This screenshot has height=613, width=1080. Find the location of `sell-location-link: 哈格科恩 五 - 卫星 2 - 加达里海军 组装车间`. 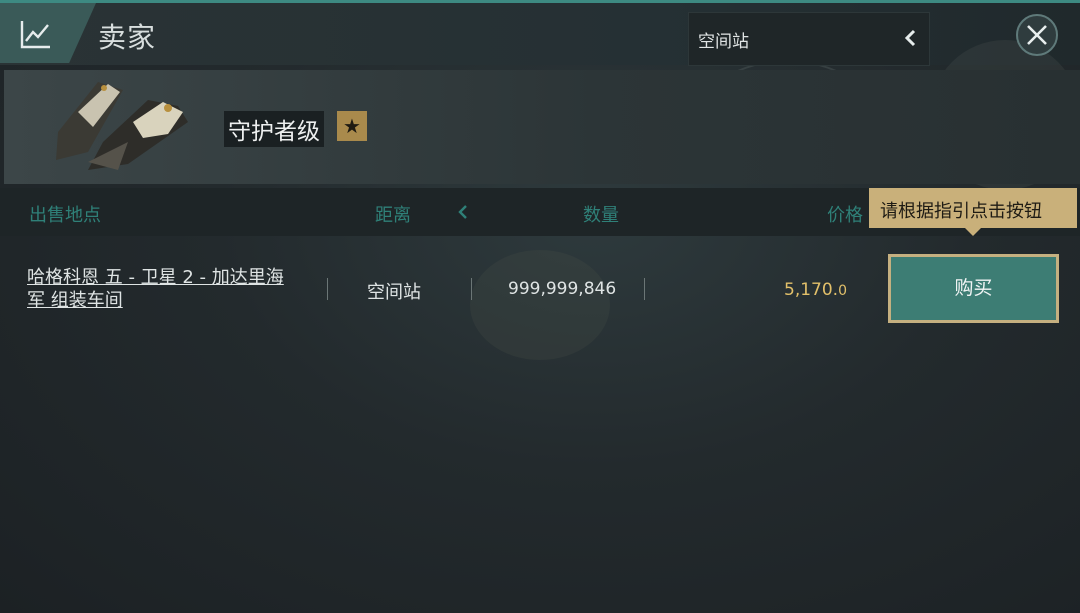

sell-location-link: 哈格科恩 五 - 卫星 2 - 加达里海军 组装车间 is located at coordinates (162, 289).